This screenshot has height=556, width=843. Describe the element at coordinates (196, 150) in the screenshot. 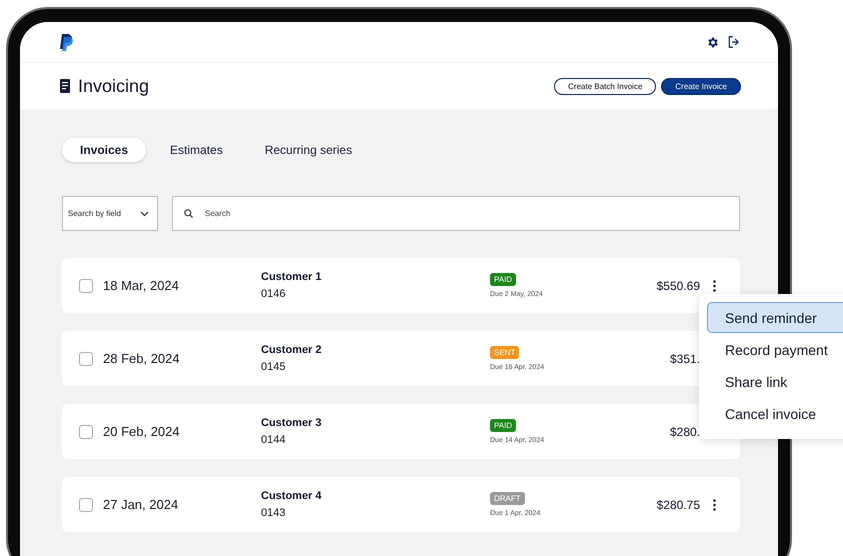

I see `tab: Estimates` at that location.